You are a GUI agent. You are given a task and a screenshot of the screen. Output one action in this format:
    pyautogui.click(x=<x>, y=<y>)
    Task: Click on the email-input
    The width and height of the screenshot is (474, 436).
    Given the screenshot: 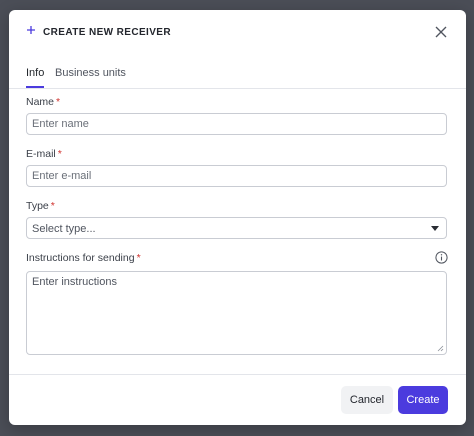 What is the action you would take?
    pyautogui.click(x=236, y=176)
    